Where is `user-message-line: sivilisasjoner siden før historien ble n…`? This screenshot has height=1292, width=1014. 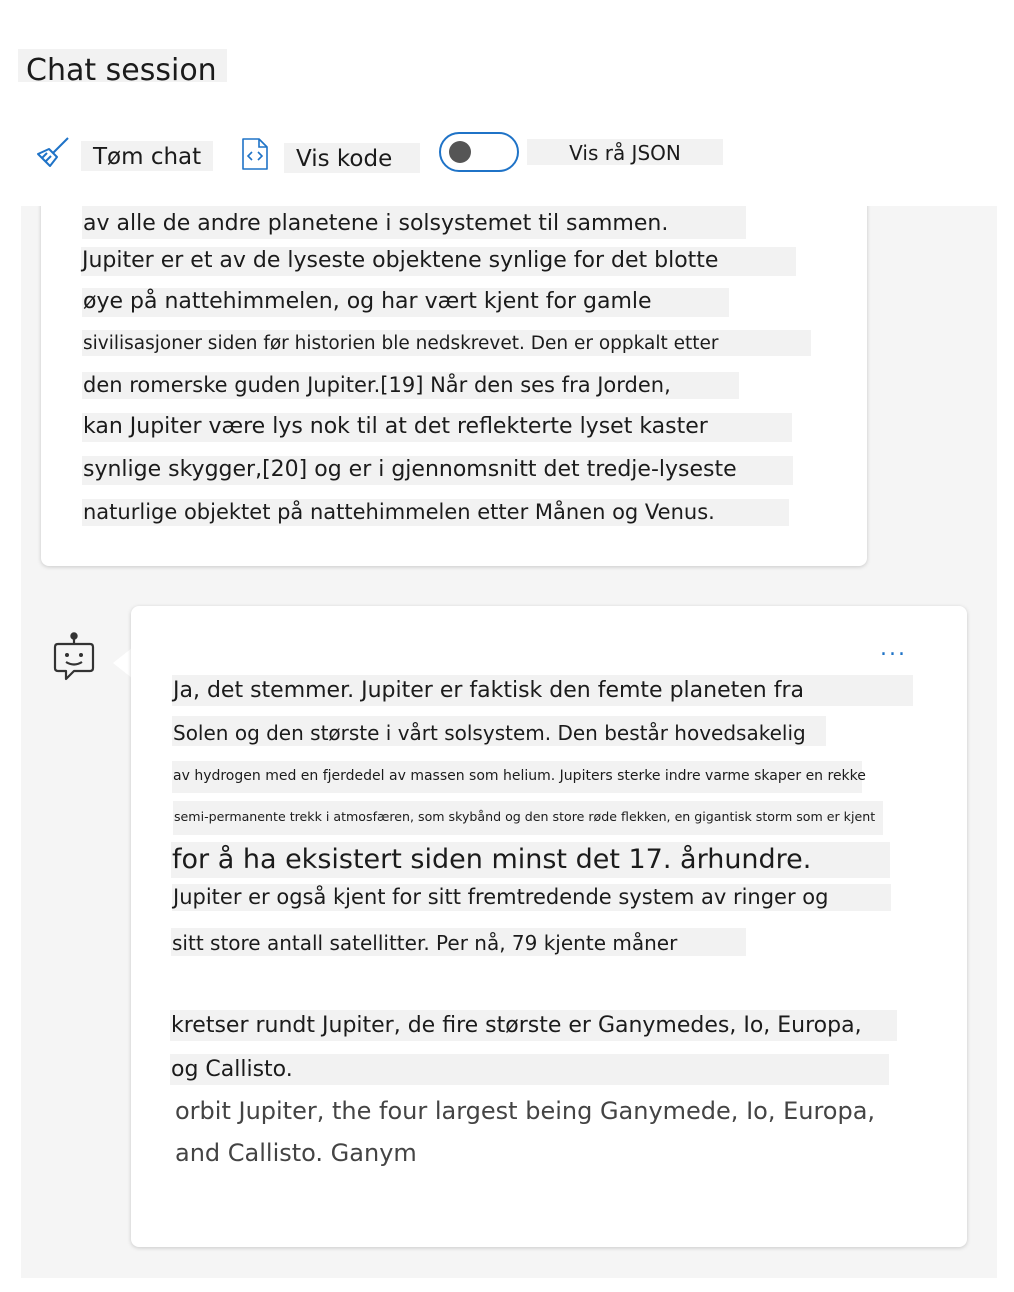
user-message-line: sivilisasjoner siden før historien ble n… is located at coordinates (446, 343).